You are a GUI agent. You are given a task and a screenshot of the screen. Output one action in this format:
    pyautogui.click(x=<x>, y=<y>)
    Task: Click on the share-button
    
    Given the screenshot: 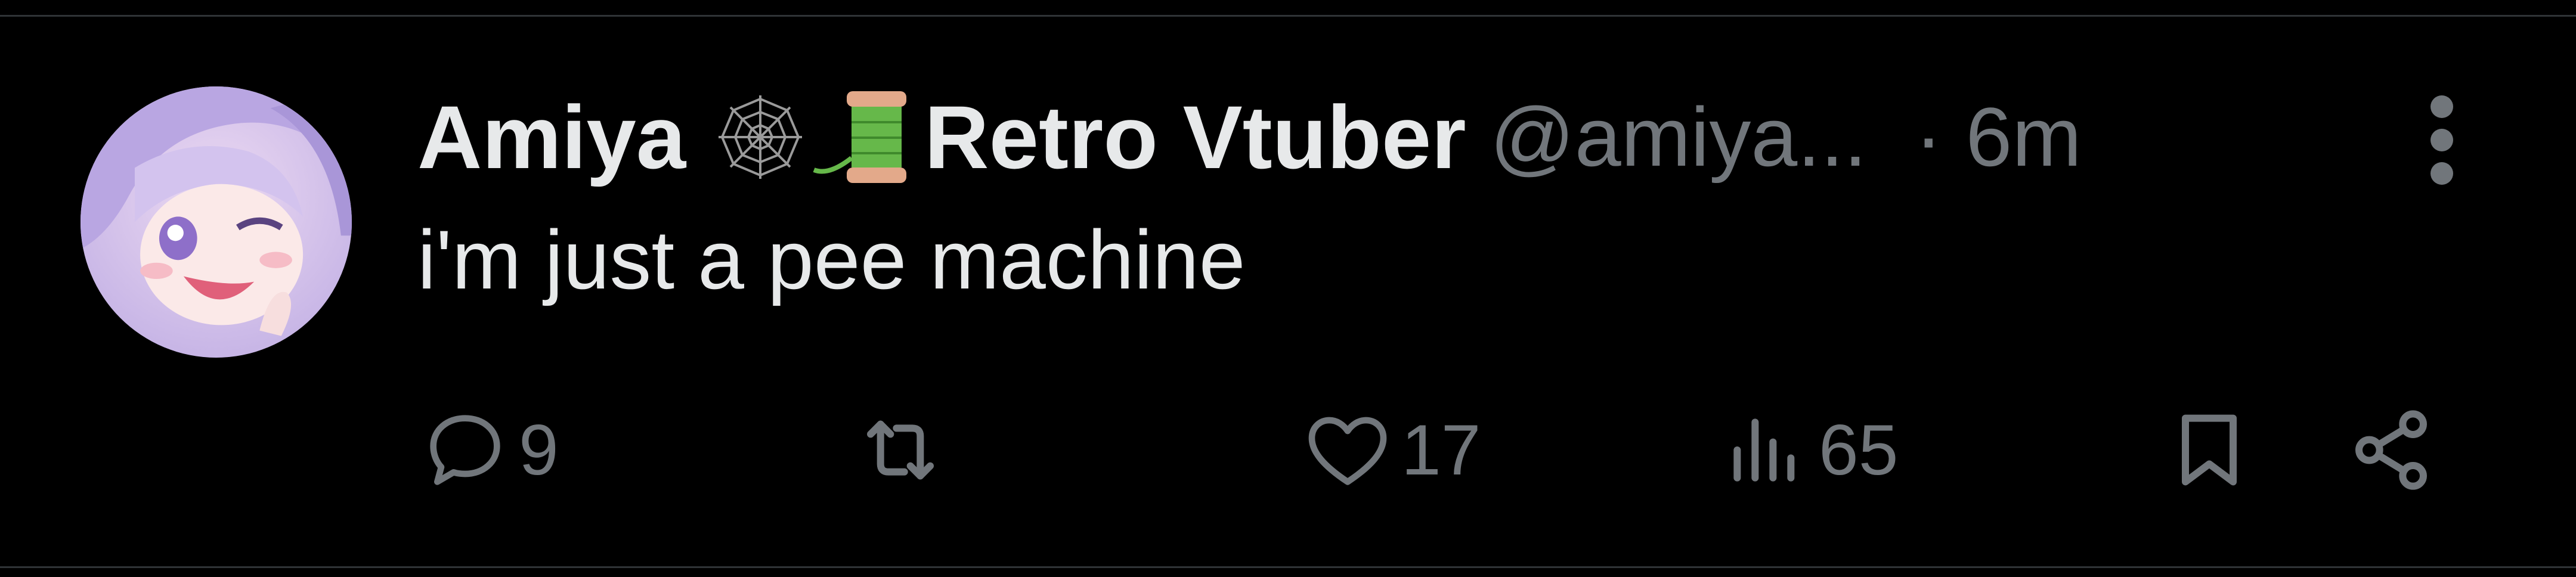 What is the action you would take?
    pyautogui.click(x=2391, y=450)
    